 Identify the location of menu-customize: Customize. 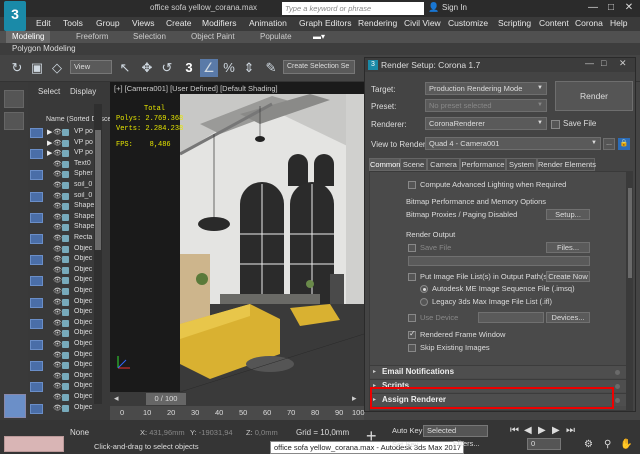
(468, 23).